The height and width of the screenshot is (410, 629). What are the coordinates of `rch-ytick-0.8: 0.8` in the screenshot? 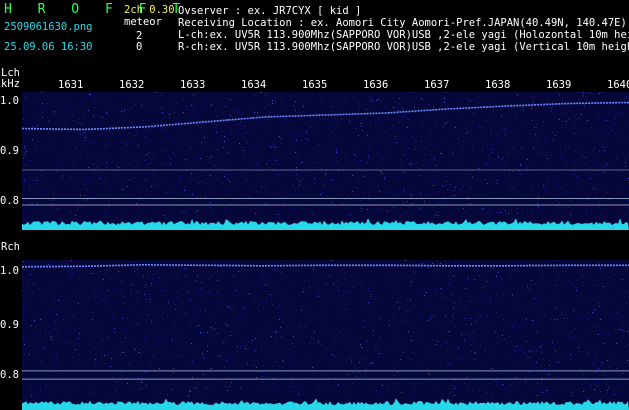 It's located at (9, 375).